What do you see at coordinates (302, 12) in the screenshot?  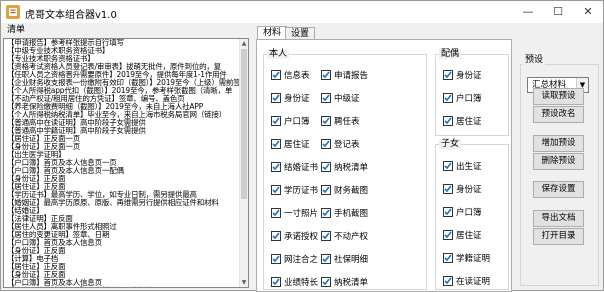 I see `title-bar: 虎哥文本组合器v1.0 — ☐ ✕` at bounding box center [302, 12].